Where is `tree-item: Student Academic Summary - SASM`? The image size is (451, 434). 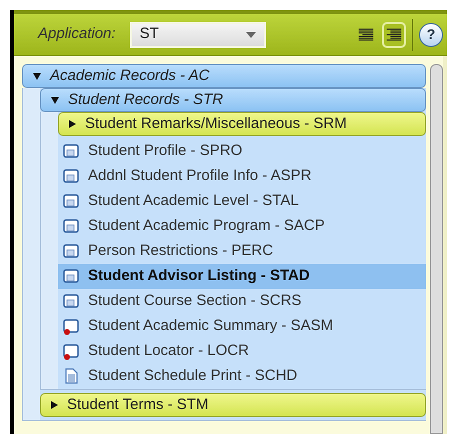 tree-item: Student Academic Summary - SASM is located at coordinates (242, 326).